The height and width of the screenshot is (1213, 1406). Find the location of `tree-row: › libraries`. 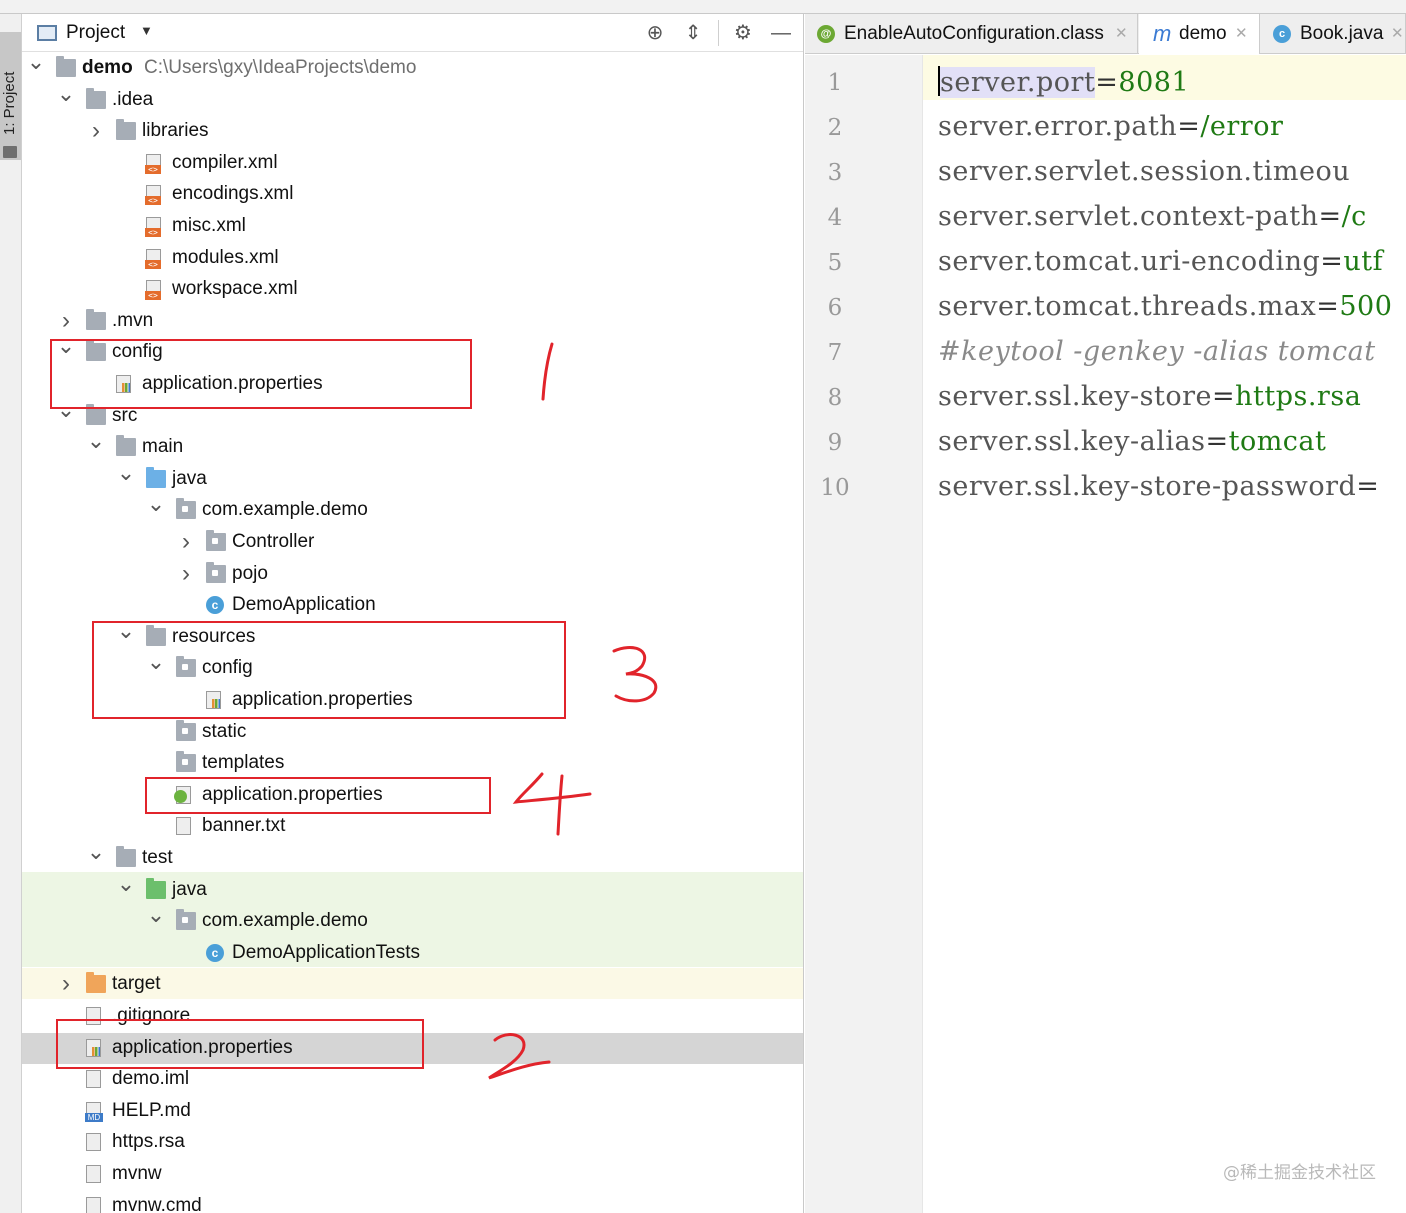

tree-row: › libraries is located at coordinates (412, 131).